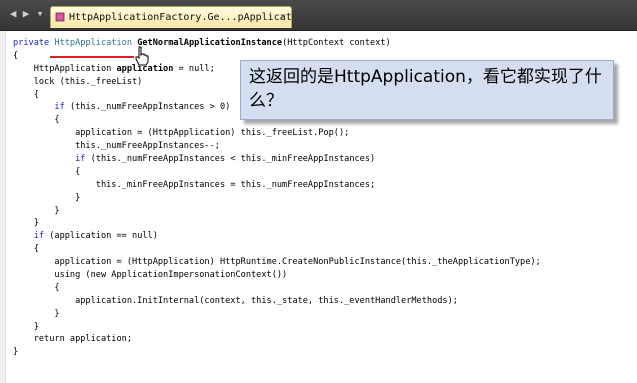 This screenshot has height=383, width=637. What do you see at coordinates (34, 43) in the screenshot?
I see `code-token: private` at bounding box center [34, 43].